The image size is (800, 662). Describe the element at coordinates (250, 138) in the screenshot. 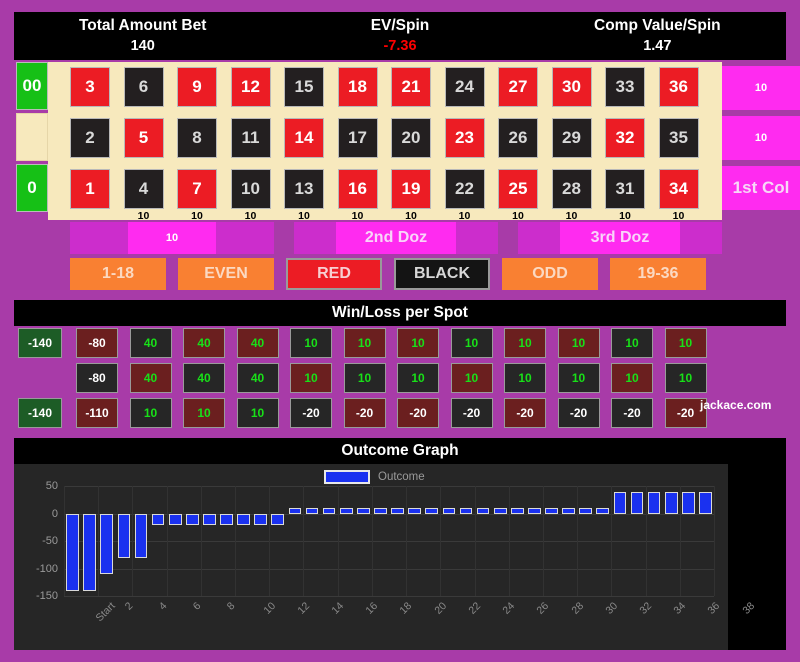

I see `board-number-11: 11` at that location.